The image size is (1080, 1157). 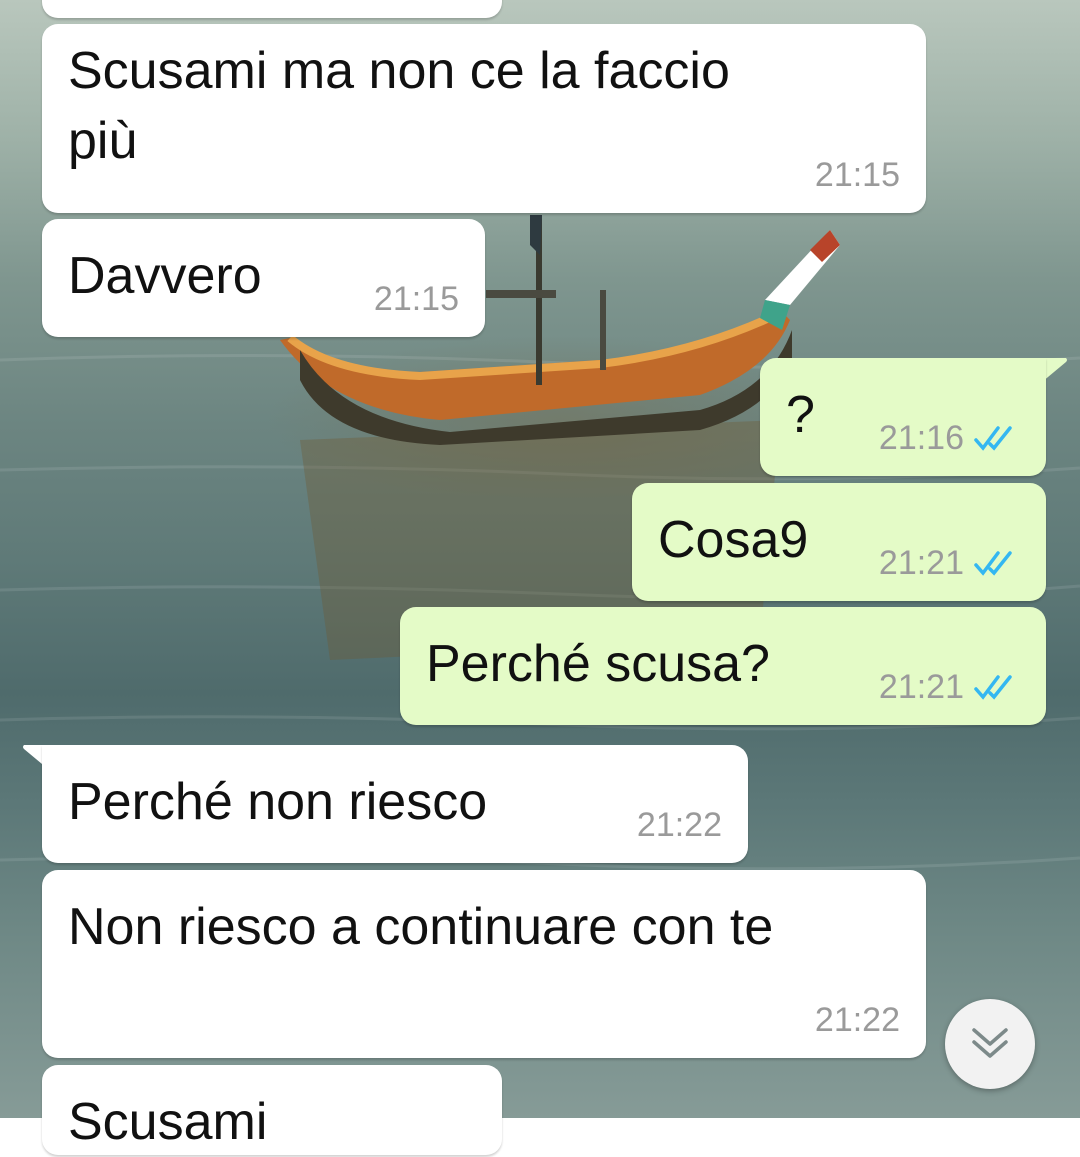 What do you see at coordinates (598, 664) in the screenshot?
I see `message-text: Perché scusa?` at bounding box center [598, 664].